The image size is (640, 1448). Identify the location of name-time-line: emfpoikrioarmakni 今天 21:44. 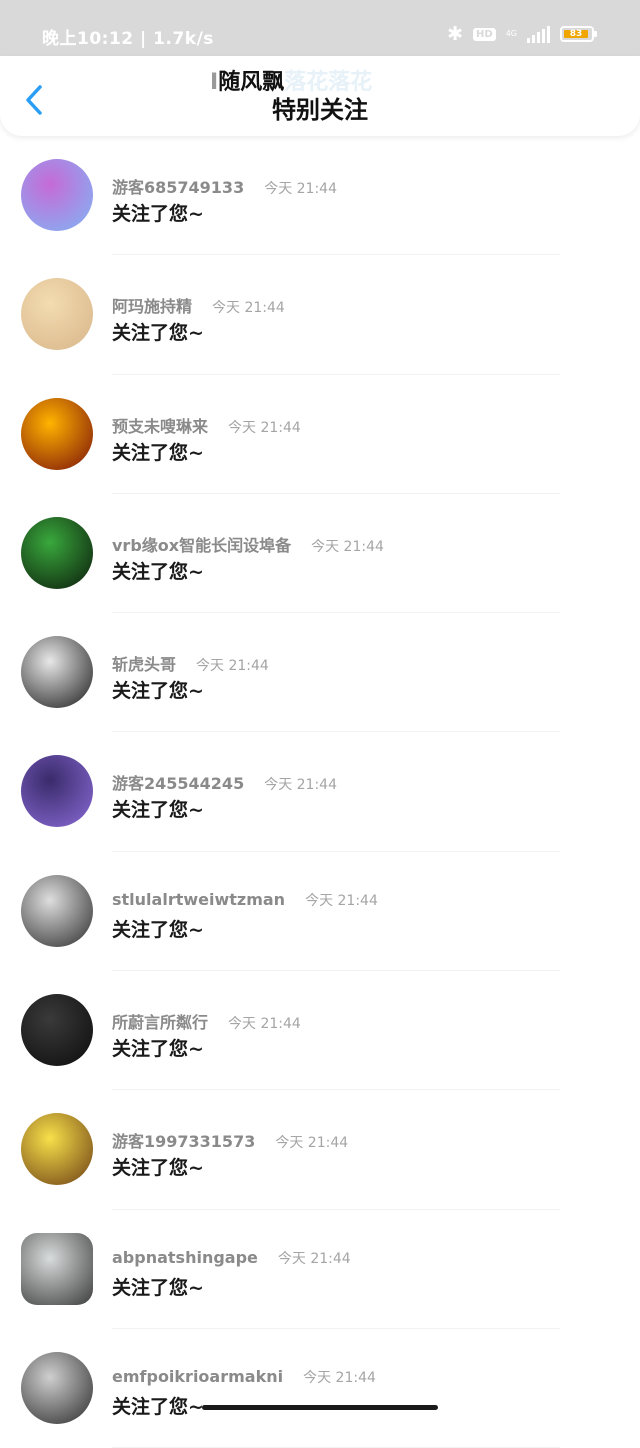
(244, 1377).